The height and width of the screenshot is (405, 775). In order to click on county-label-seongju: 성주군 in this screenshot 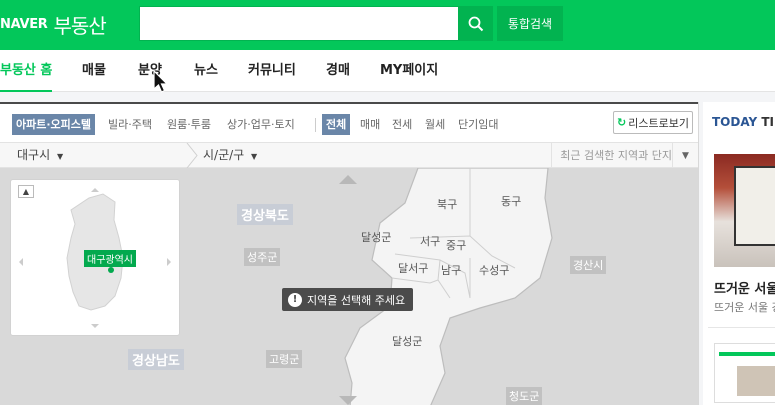, I will do `click(262, 257)`.